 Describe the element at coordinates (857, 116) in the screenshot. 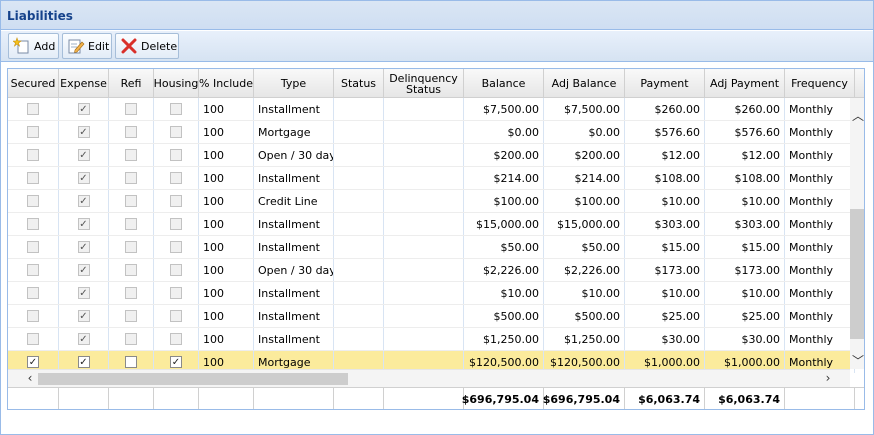

I see `scroll-up-icon: ︿` at that location.